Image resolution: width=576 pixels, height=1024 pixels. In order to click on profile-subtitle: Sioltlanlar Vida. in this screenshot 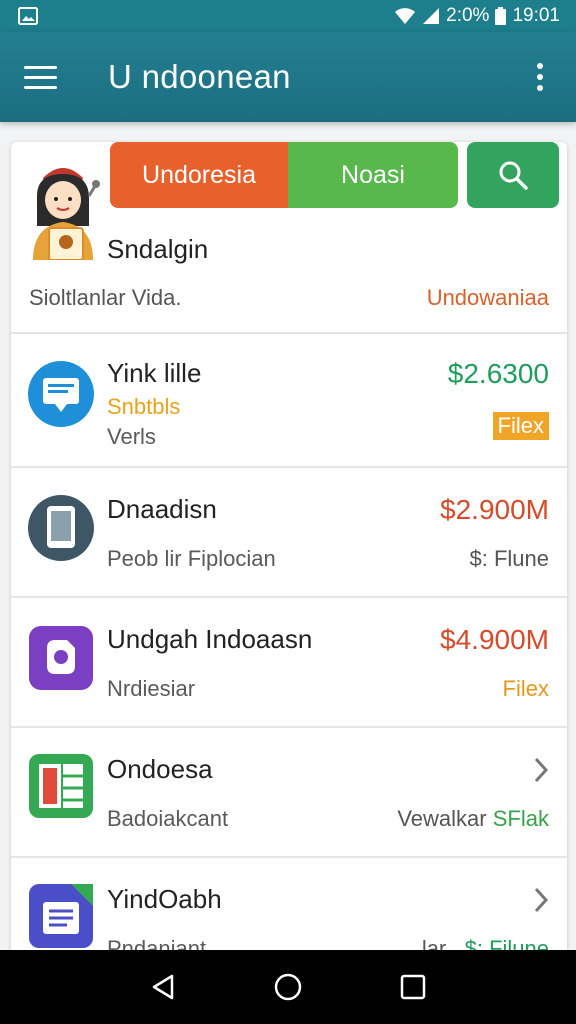, I will do `click(105, 297)`.